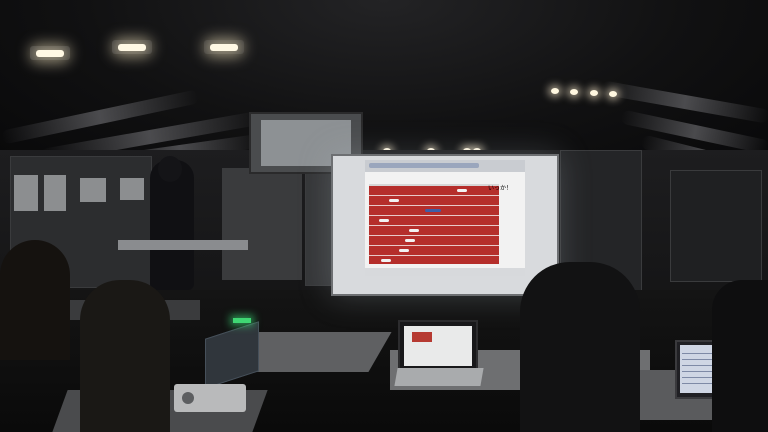 The height and width of the screenshot is (432, 768). Describe the element at coordinates (183, 245) in the screenshot. I see `back-table` at that location.